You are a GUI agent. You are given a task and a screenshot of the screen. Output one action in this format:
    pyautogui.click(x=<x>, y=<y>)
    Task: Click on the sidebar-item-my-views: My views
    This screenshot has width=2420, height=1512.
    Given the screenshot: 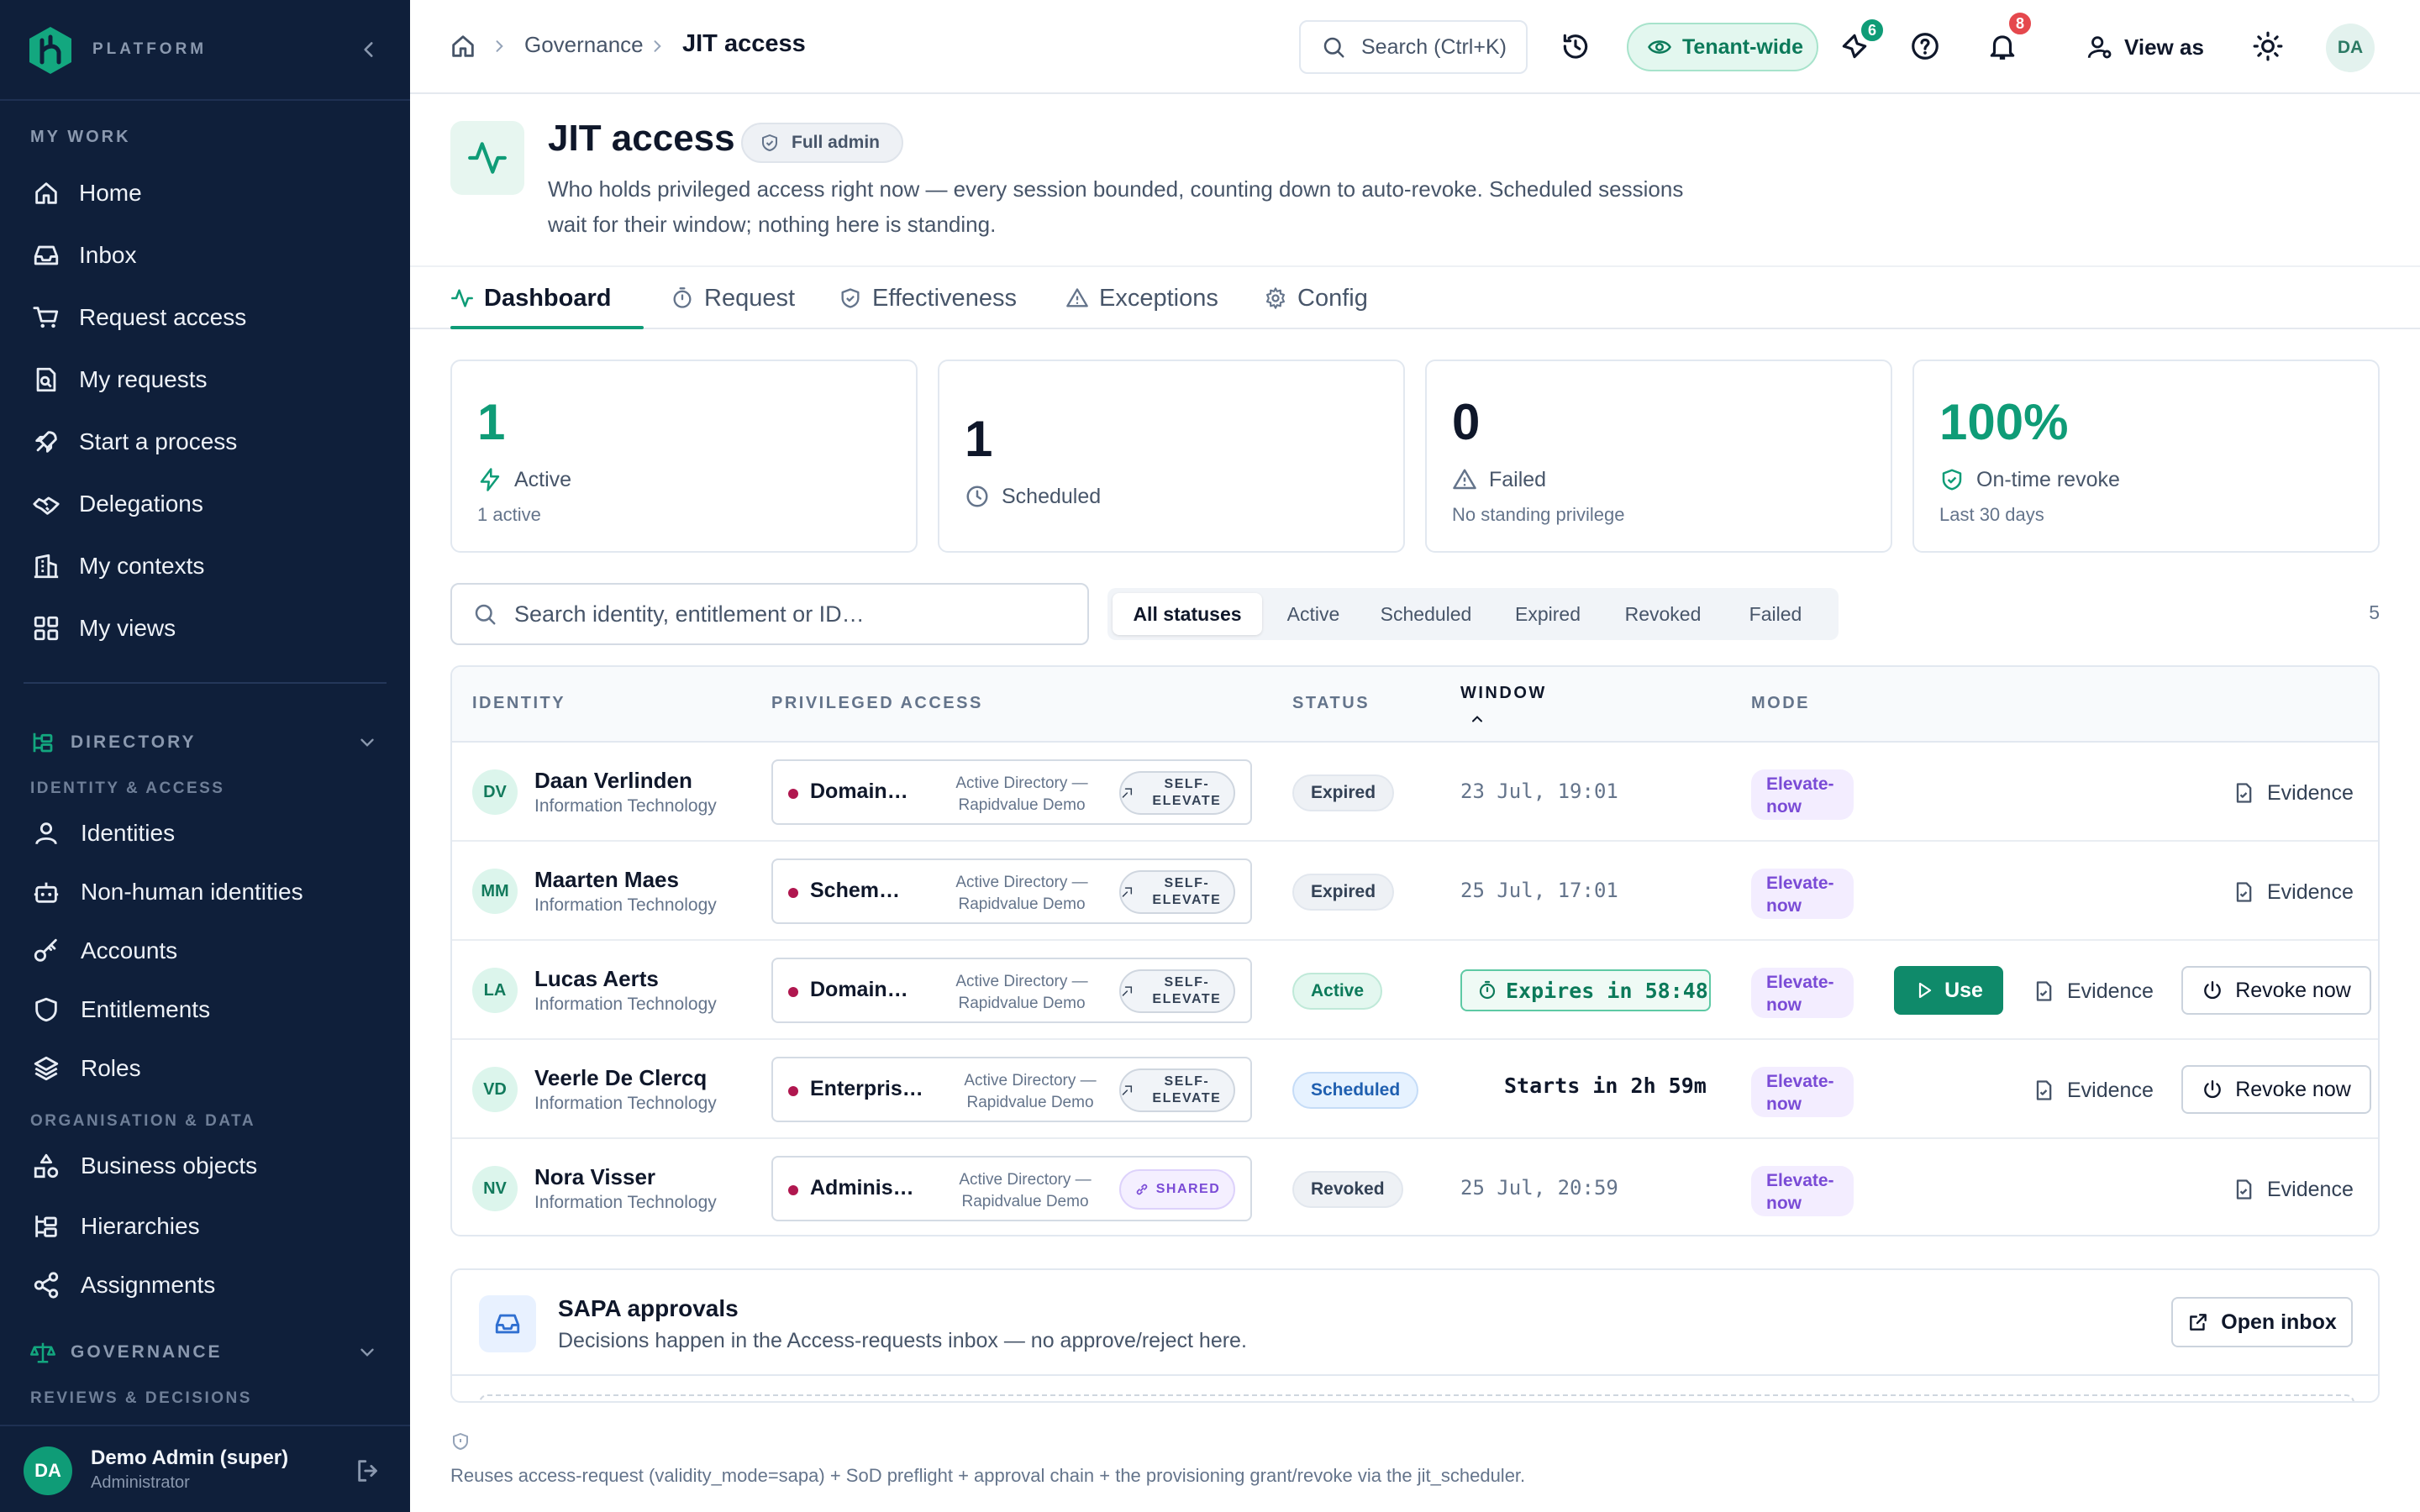 What is the action you would take?
    pyautogui.click(x=206, y=628)
    